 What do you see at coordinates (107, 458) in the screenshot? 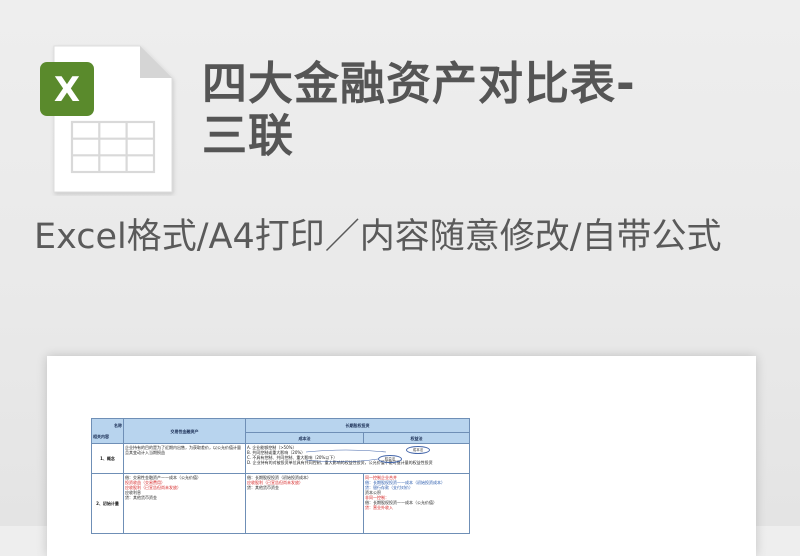
I see `row-label-concept: 1、概念` at bounding box center [107, 458].